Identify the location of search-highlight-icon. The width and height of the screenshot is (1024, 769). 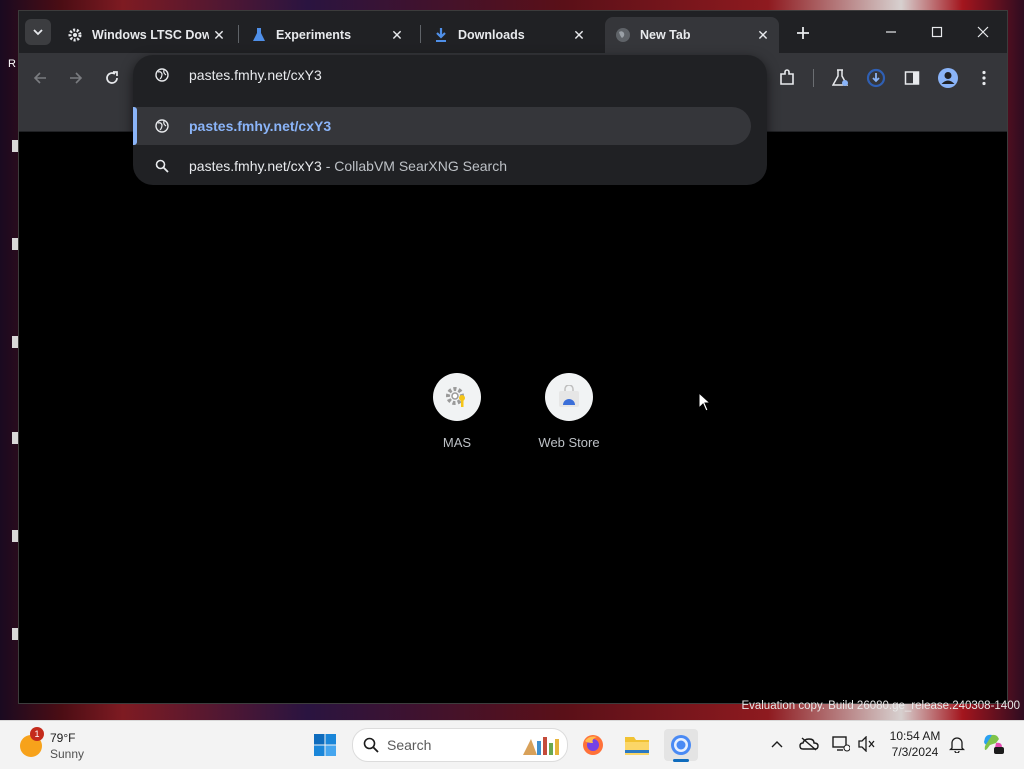
(541, 746).